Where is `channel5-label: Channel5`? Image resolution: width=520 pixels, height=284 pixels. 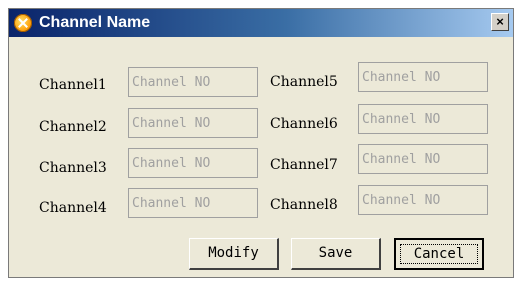
channel5-label: Channel5 is located at coordinates (304, 82).